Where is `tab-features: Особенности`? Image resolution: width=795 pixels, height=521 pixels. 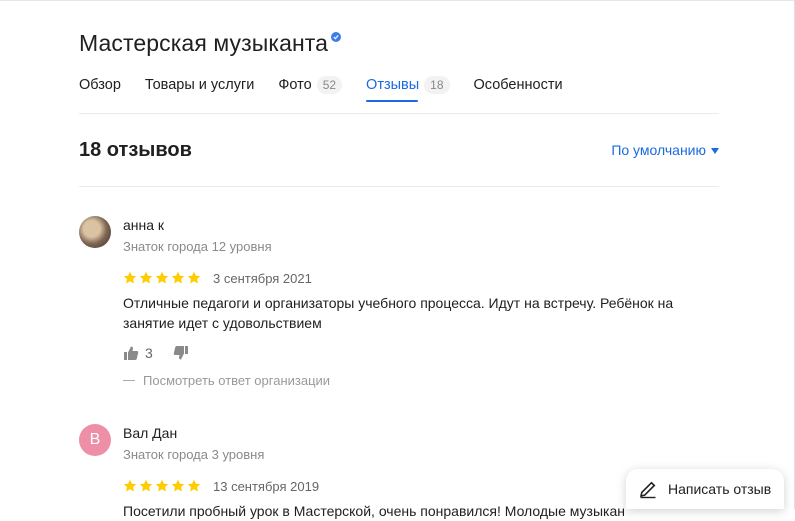 tab-features: Особенности is located at coordinates (518, 90).